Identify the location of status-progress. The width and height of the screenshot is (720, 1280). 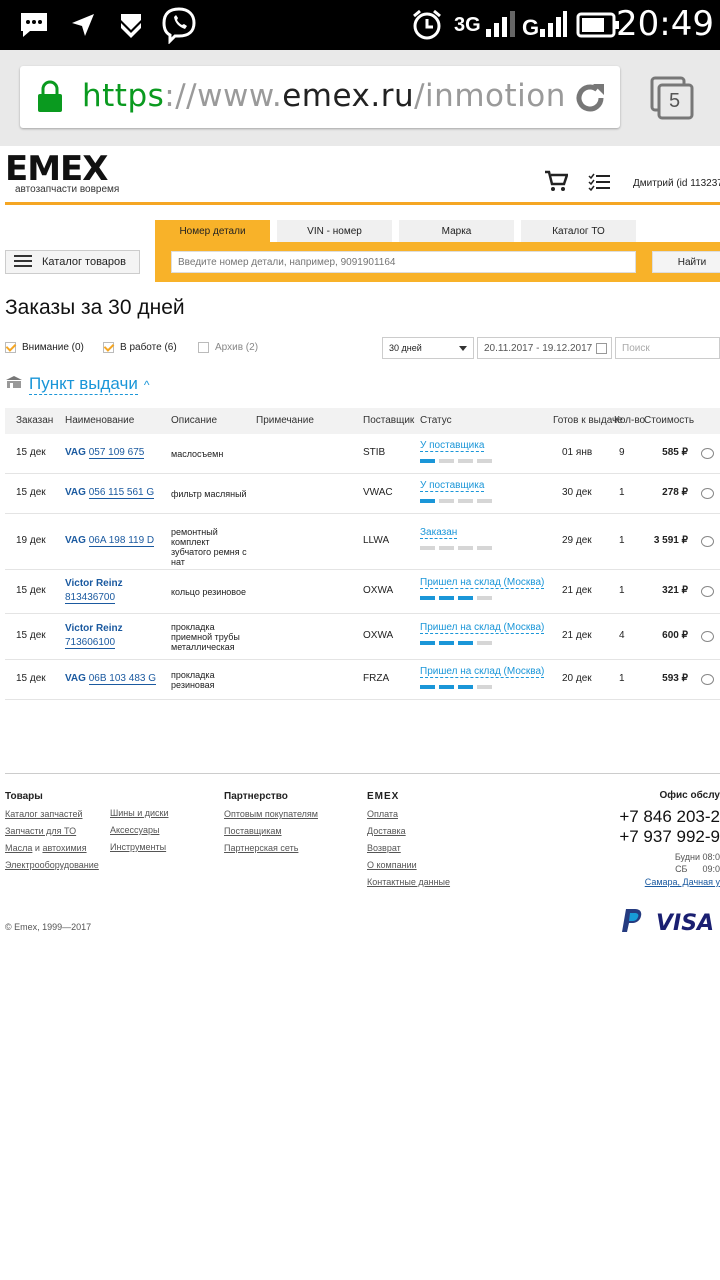
(458, 501).